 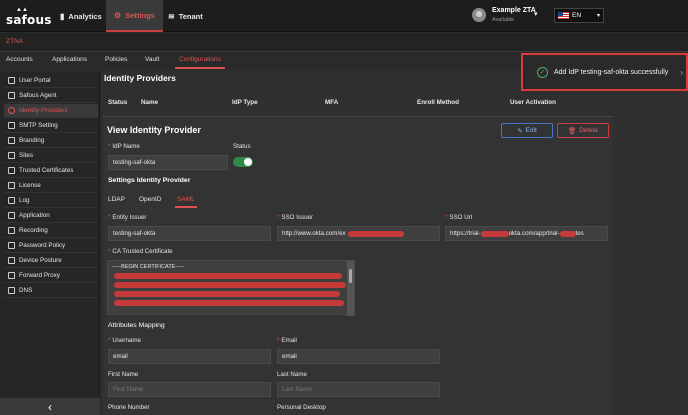 I want to click on sidebar-item-smtp-setting: SMTP Setting, so click(x=51, y=126).